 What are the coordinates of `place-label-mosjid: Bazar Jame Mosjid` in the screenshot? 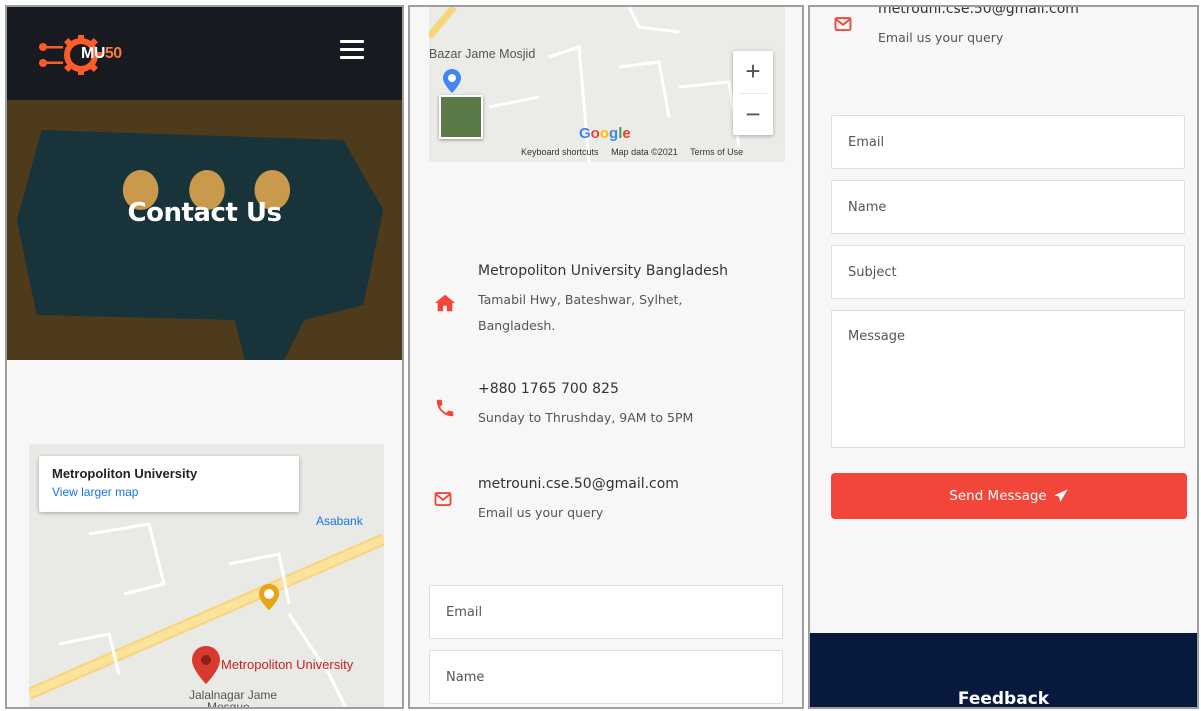 It's located at (482, 54).